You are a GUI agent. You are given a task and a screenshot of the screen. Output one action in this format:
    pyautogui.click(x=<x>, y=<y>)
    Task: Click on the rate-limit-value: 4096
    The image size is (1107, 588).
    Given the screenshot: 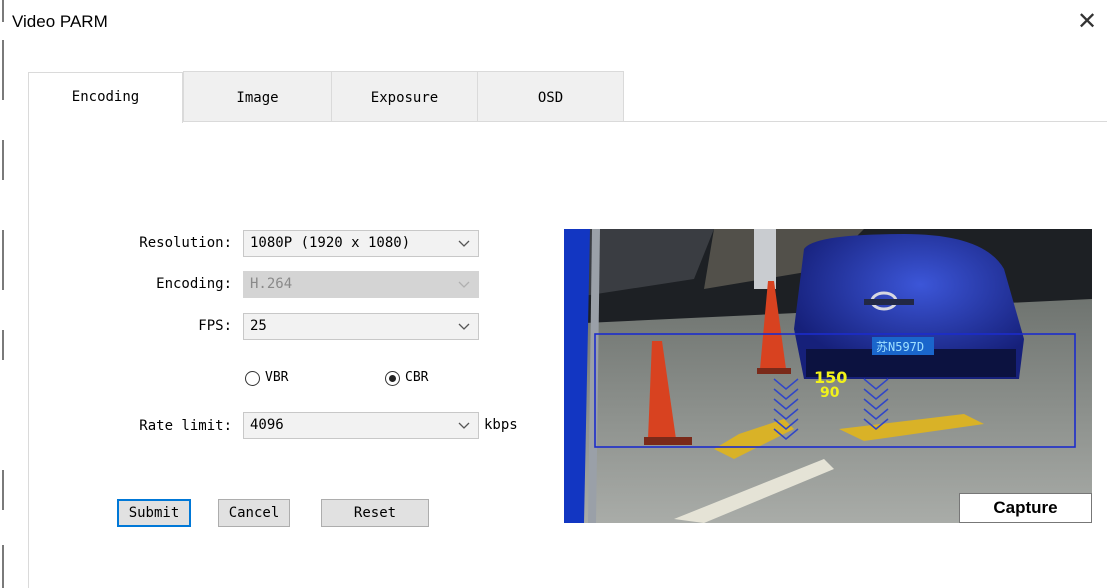 What is the action you would take?
    pyautogui.click(x=267, y=425)
    